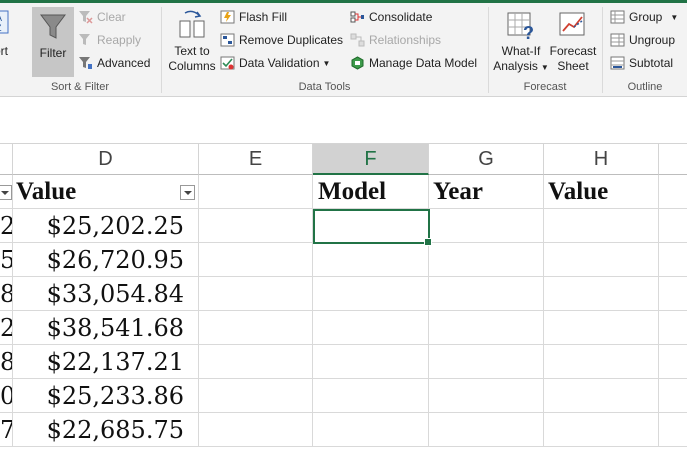 The width and height of the screenshot is (687, 450). What do you see at coordinates (521, 26) in the screenshot?
I see `what-if-analysis-icon: ?` at bounding box center [521, 26].